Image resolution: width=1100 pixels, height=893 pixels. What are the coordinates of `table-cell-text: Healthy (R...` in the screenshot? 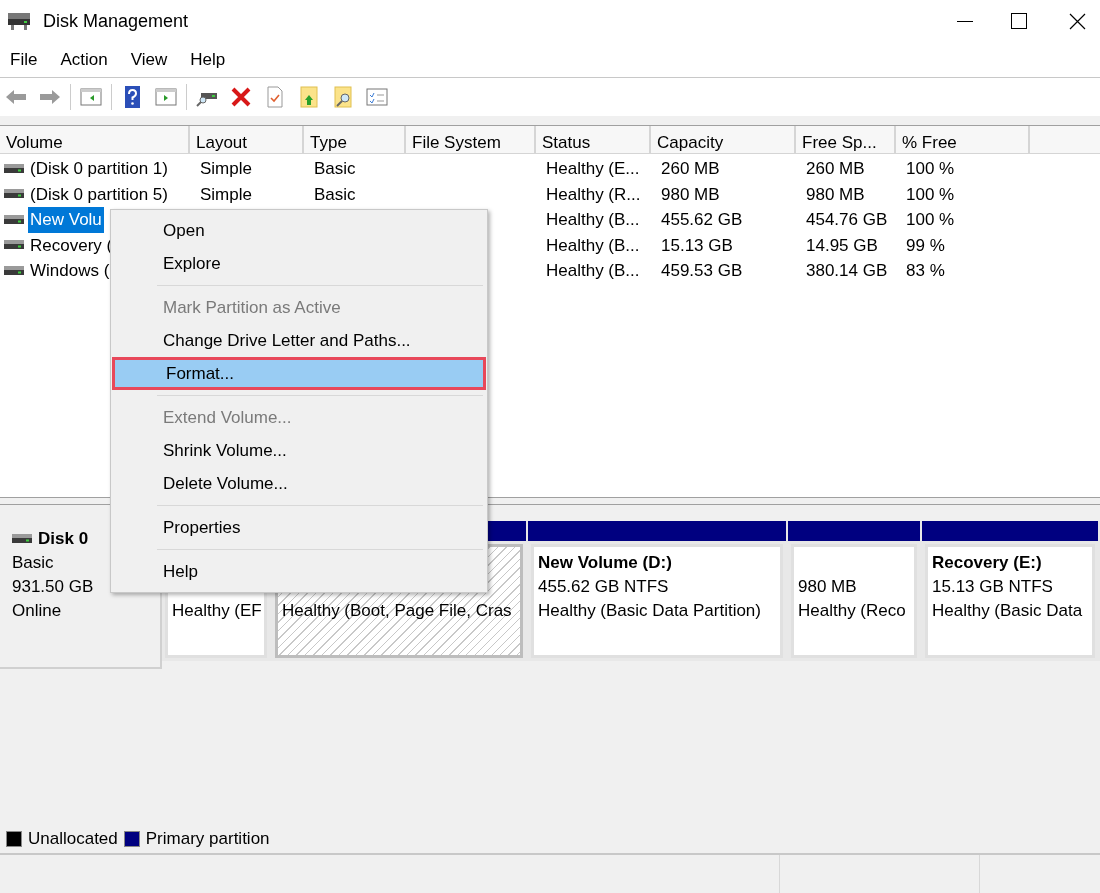 It's located at (593, 194).